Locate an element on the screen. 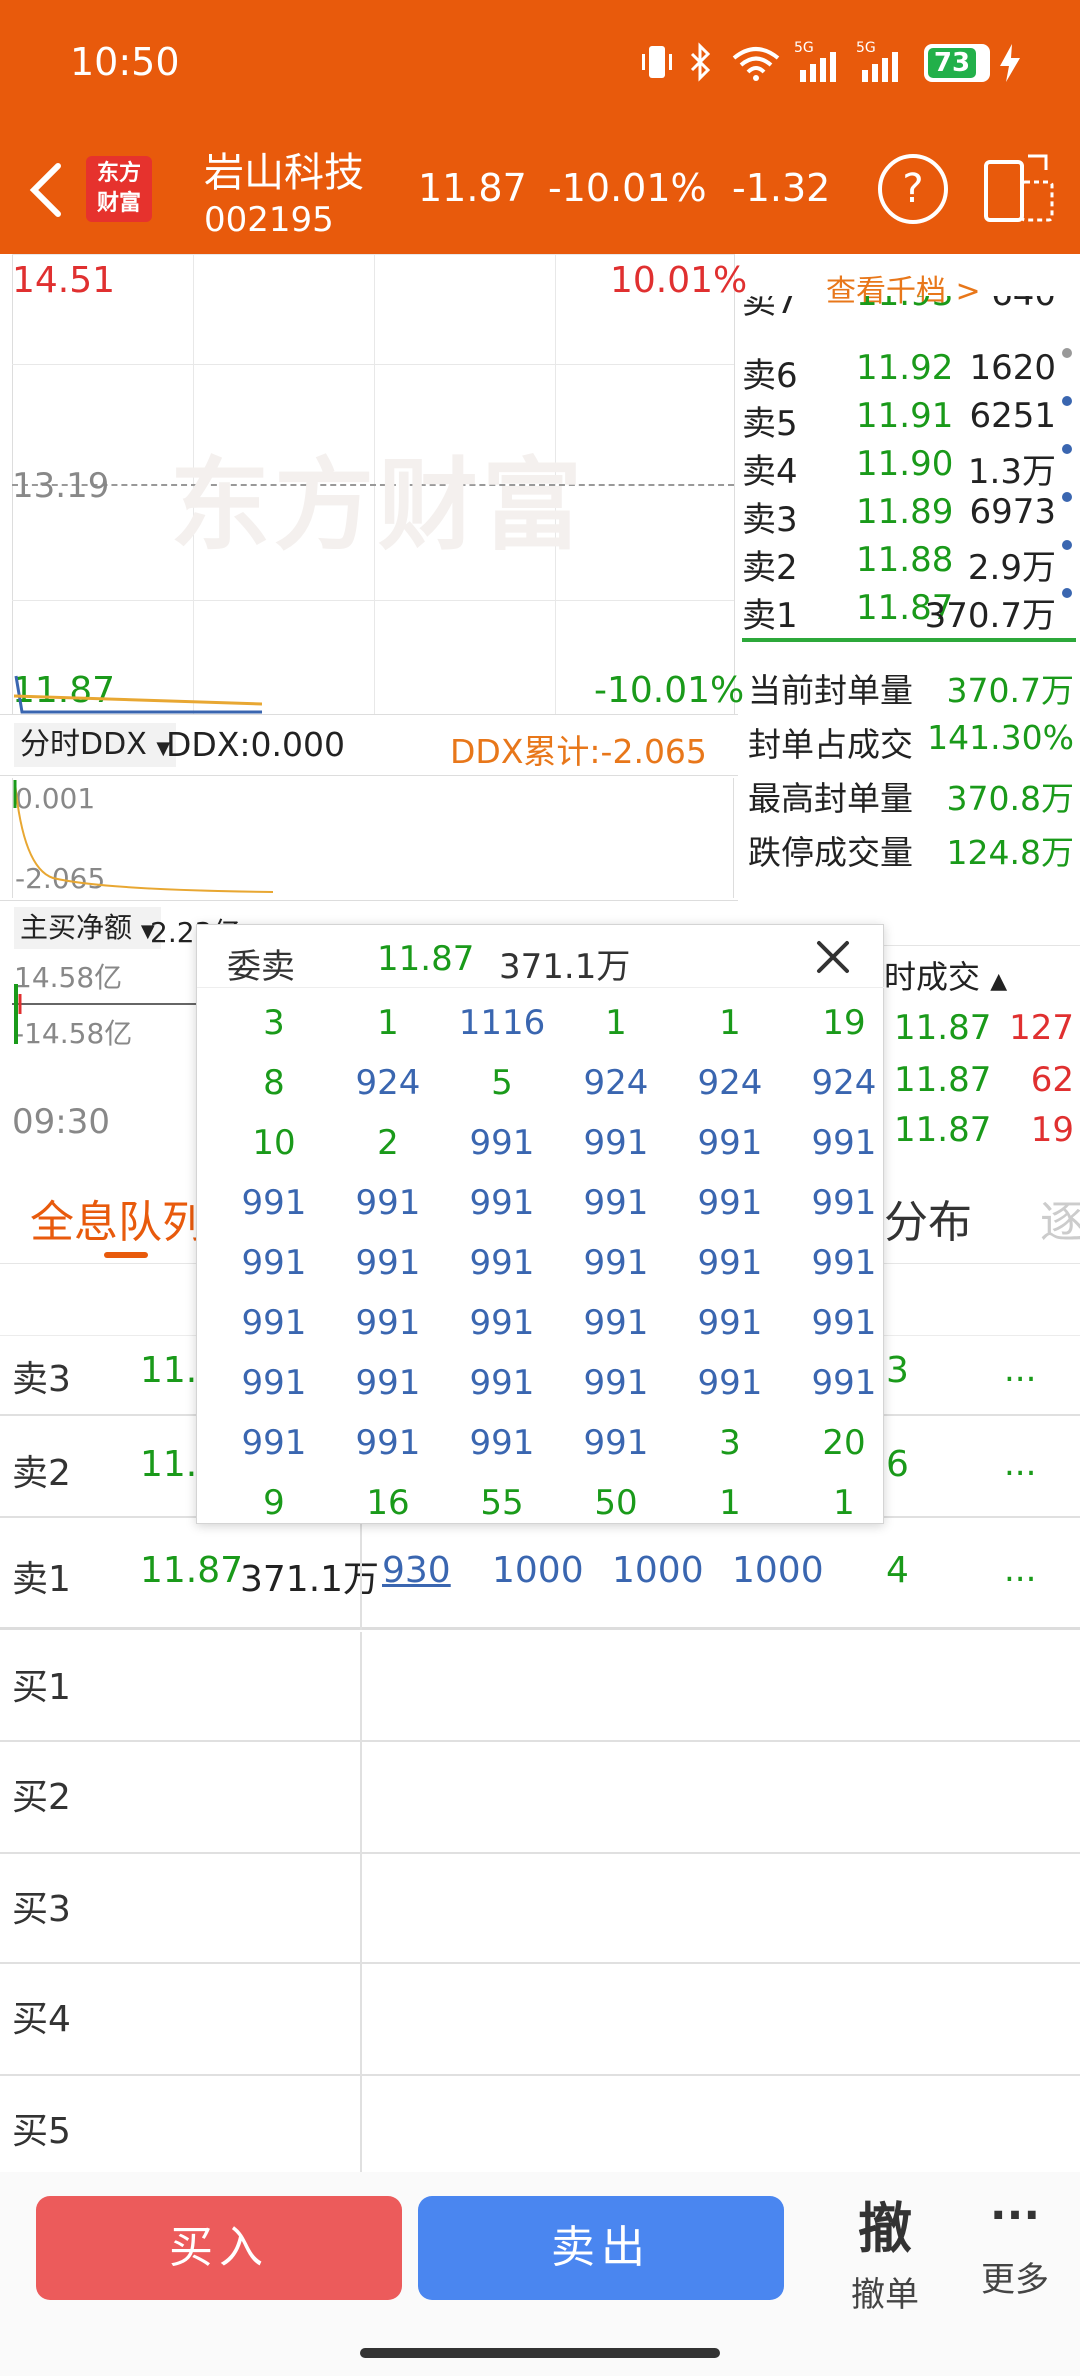 Image resolution: width=1080 pixels, height=2376 pixels. level-price: 11.93 is located at coordinates (904, 305).